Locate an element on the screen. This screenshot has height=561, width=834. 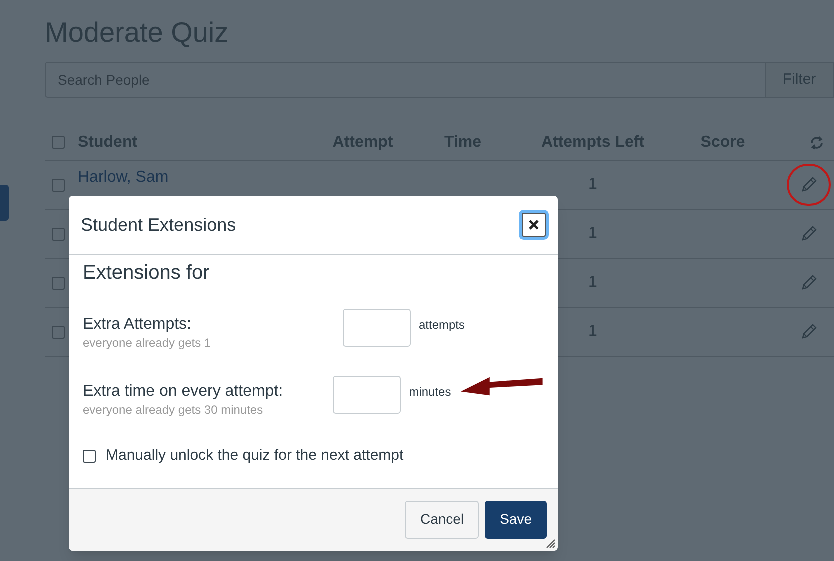
section-heading: Extensions for is located at coordinates (147, 273).